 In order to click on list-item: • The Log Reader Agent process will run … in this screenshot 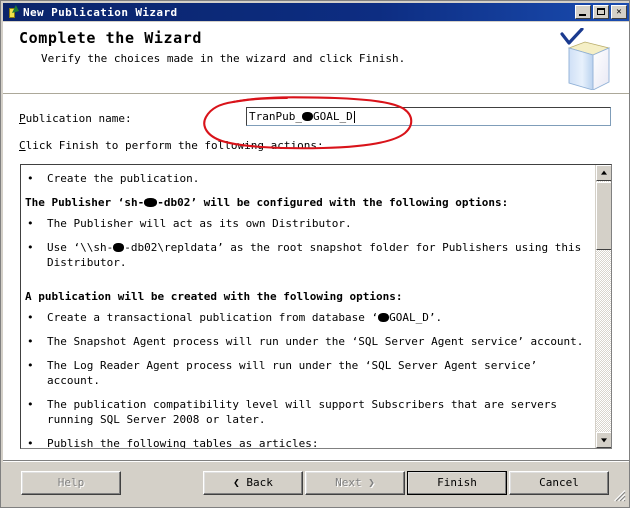, I will do `click(307, 373)`.